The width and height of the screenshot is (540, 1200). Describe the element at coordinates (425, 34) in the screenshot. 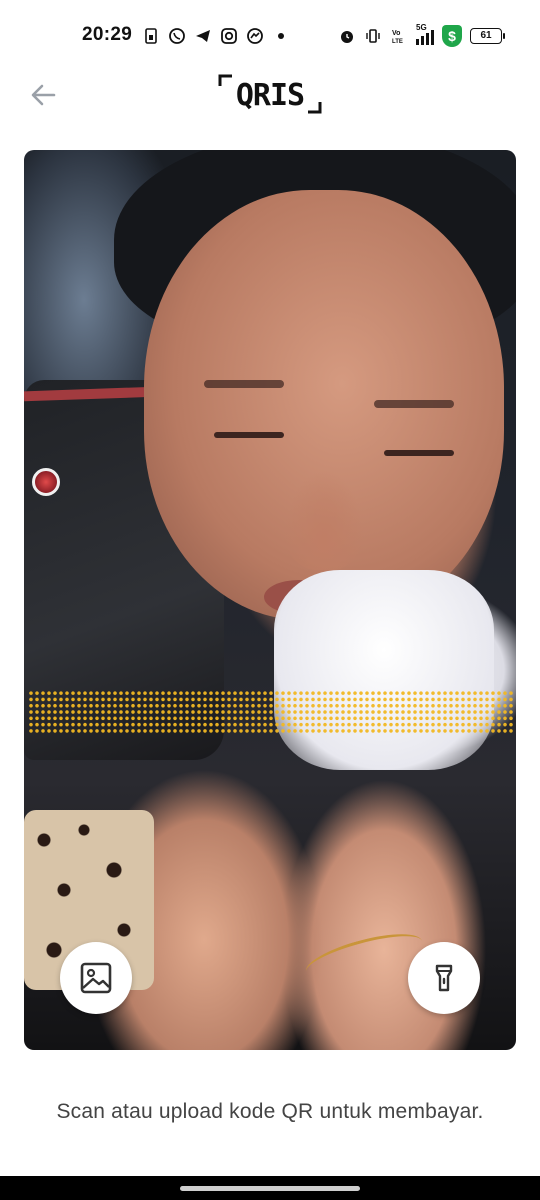

I see `signal-icon: 5G` at that location.